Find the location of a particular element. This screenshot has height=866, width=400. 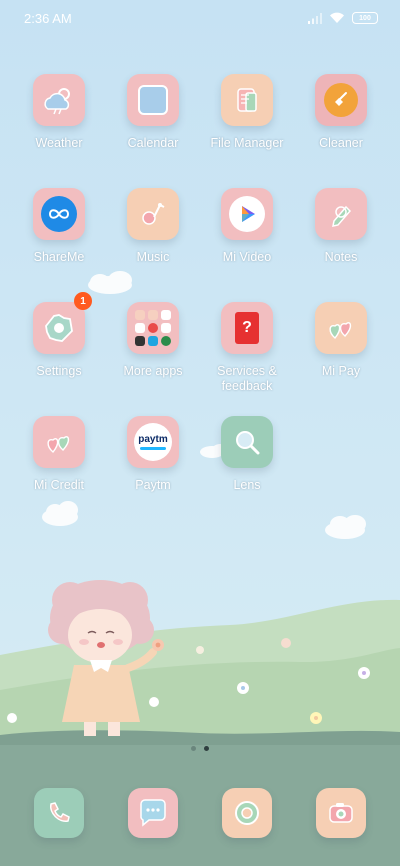

app-shareme: ShareMe is located at coordinates (59, 226).